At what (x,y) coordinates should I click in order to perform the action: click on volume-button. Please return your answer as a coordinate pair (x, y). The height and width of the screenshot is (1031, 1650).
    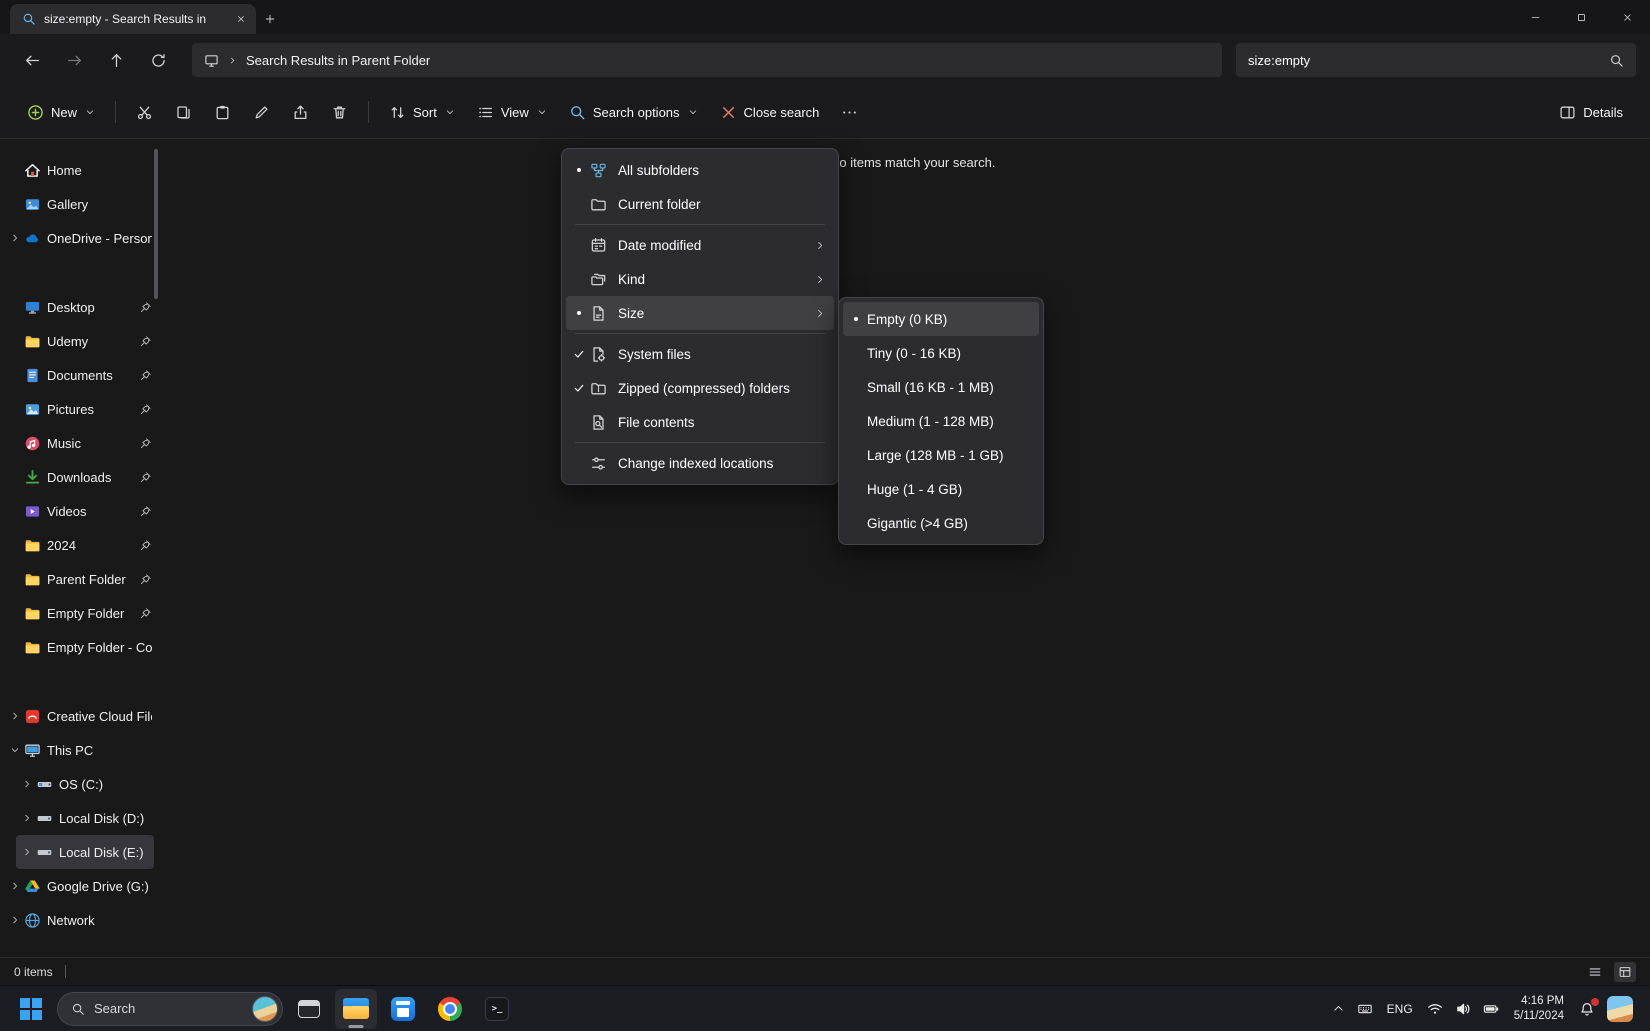
    Looking at the image, I should click on (1463, 1009).